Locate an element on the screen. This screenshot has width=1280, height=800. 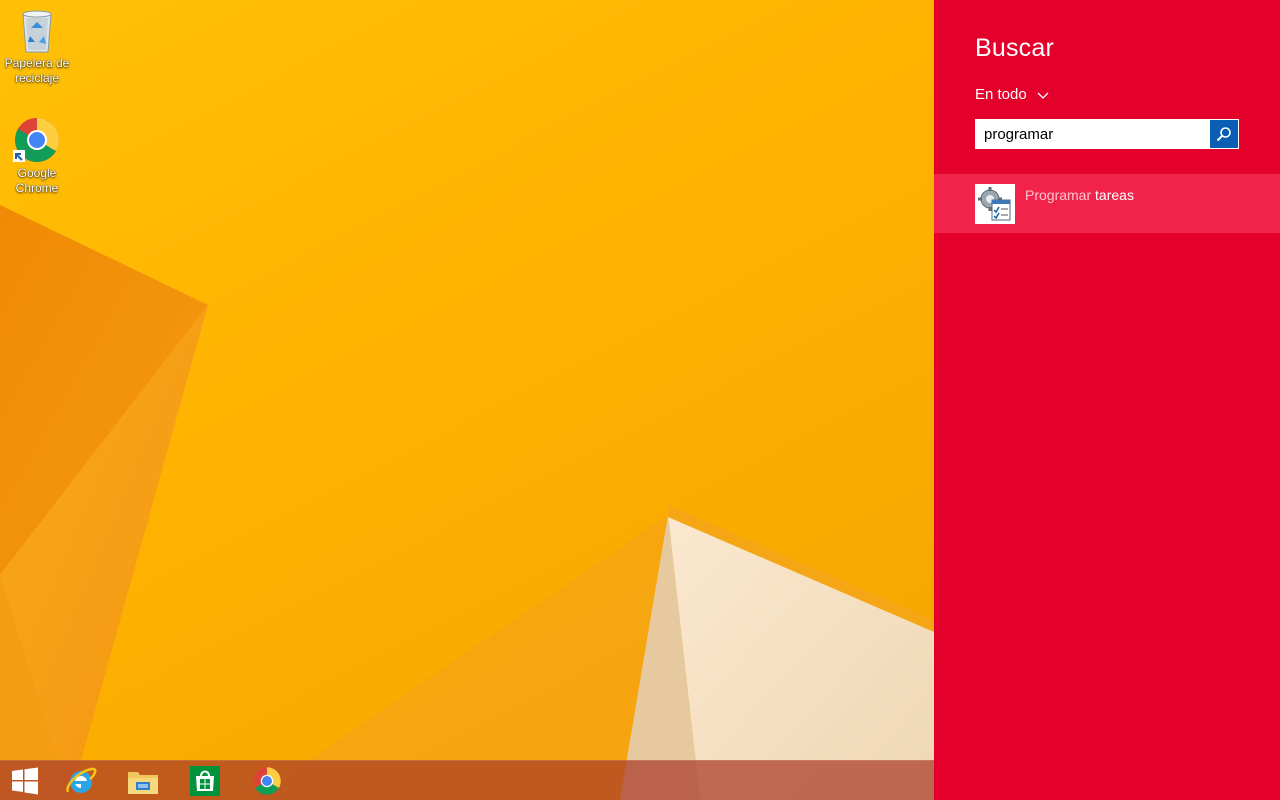
search-box is located at coordinates (1107, 134).